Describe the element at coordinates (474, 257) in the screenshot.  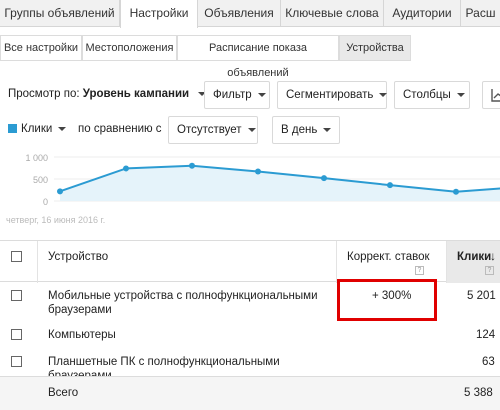
I see `header-clicks: Клики` at that location.